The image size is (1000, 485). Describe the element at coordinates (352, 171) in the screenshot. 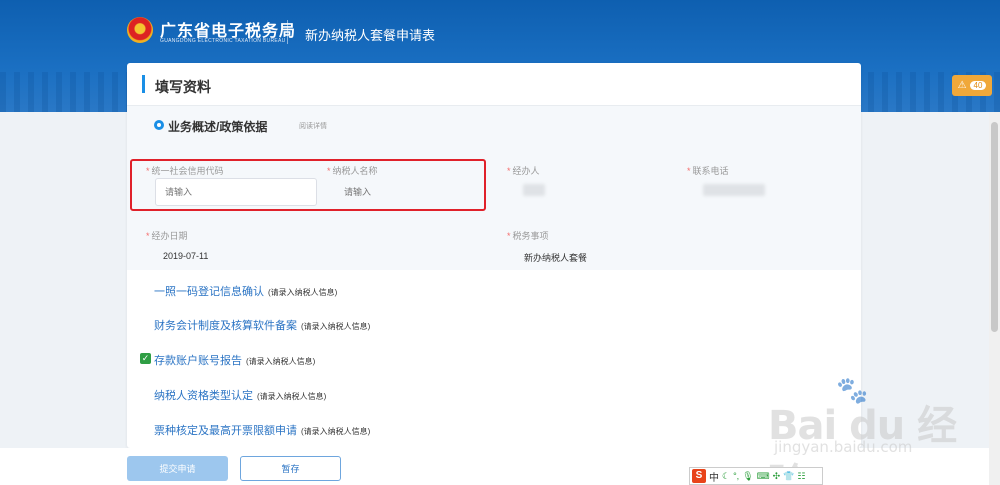

I see `taxpayer-name-label: * 纳税人名称` at that location.